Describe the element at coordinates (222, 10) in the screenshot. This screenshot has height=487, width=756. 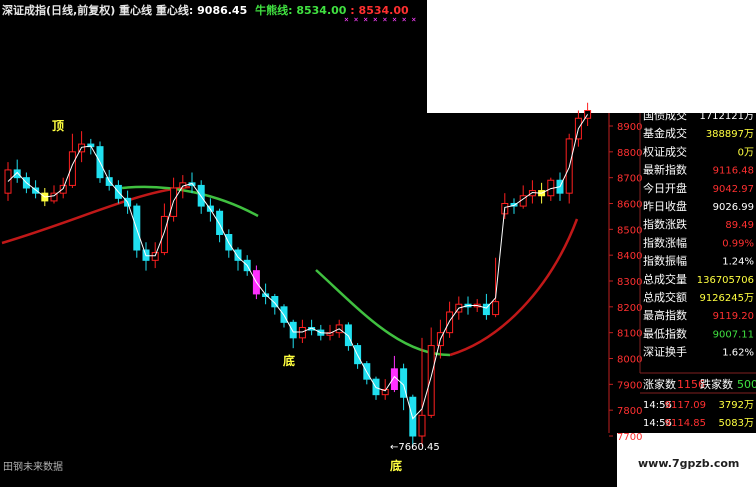
I see `zhongxin-value: 9086.45` at that location.